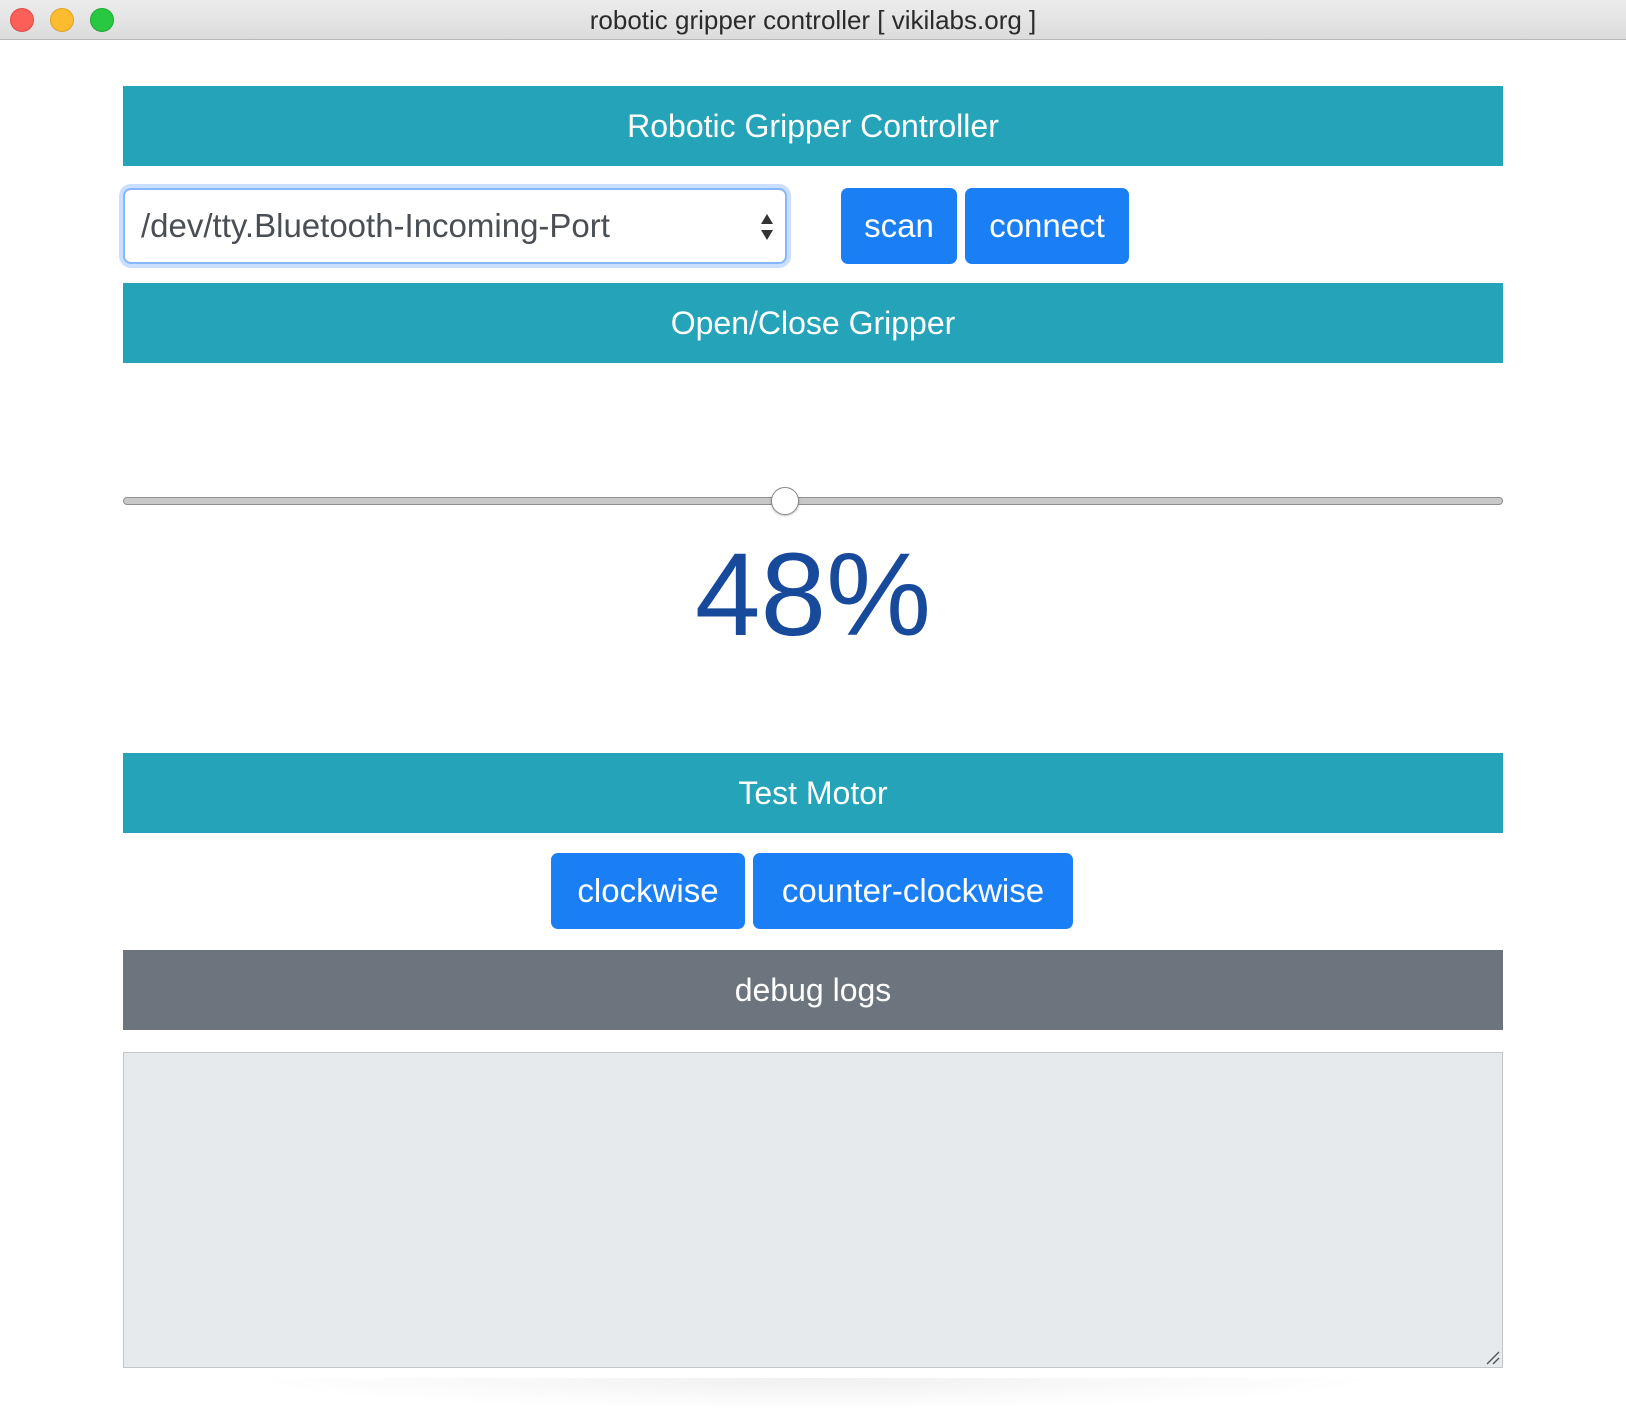  I want to click on gripper-slider, so click(813, 501).